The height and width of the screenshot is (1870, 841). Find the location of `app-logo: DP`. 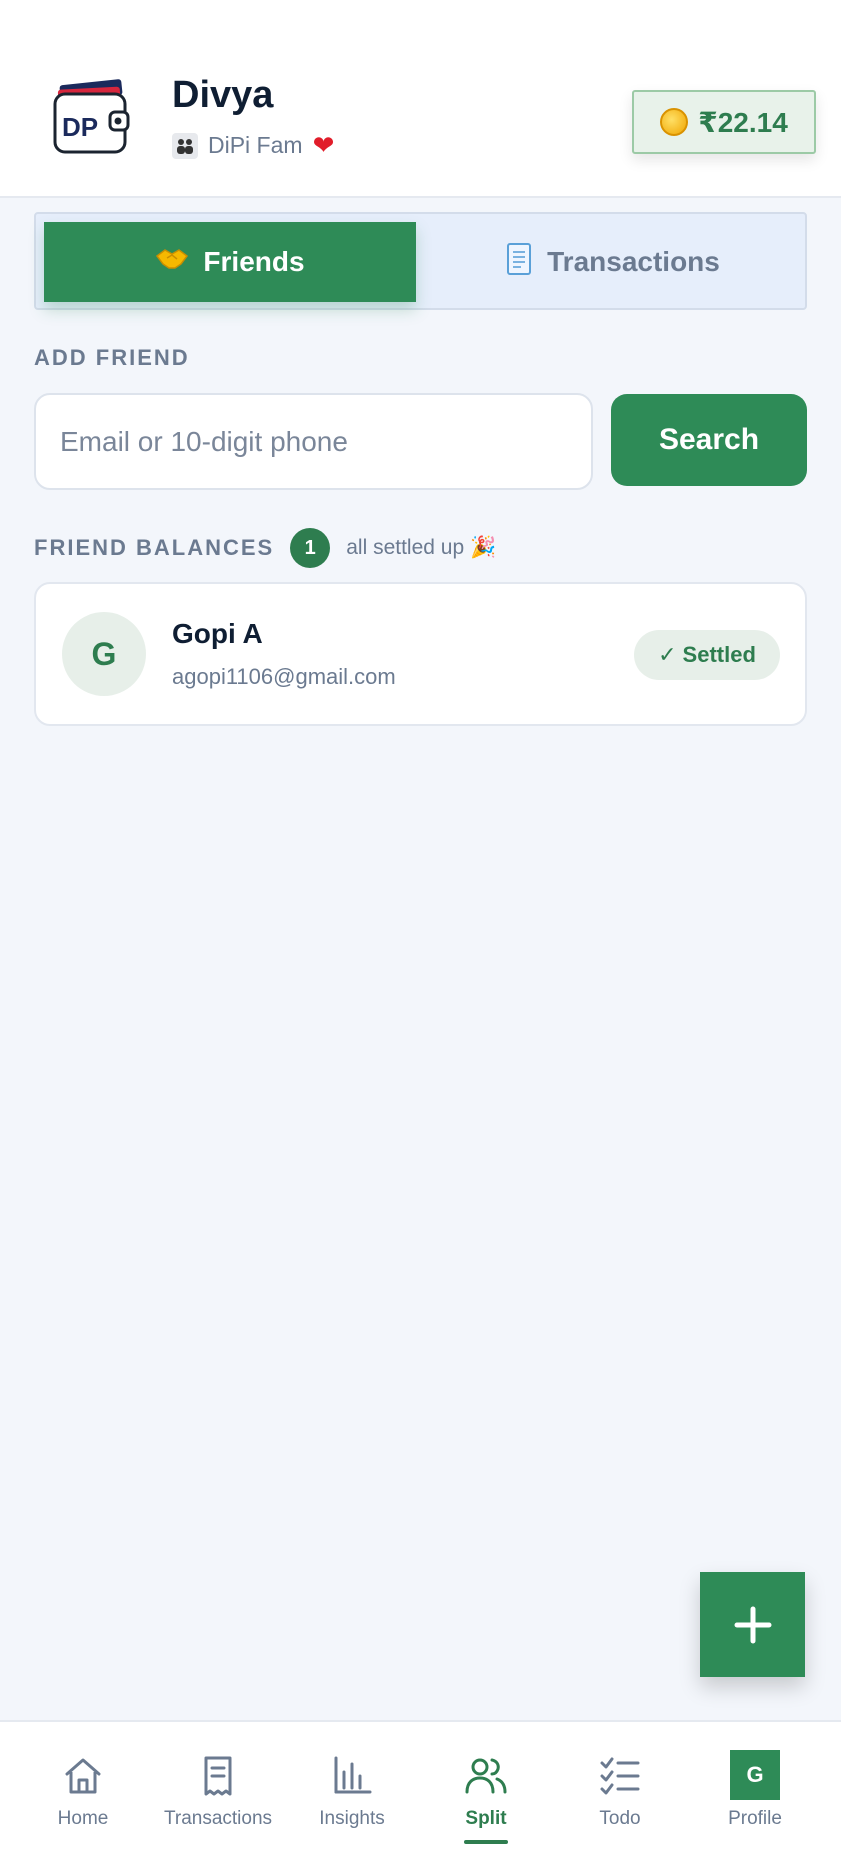

app-logo: DP is located at coordinates (92, 117).